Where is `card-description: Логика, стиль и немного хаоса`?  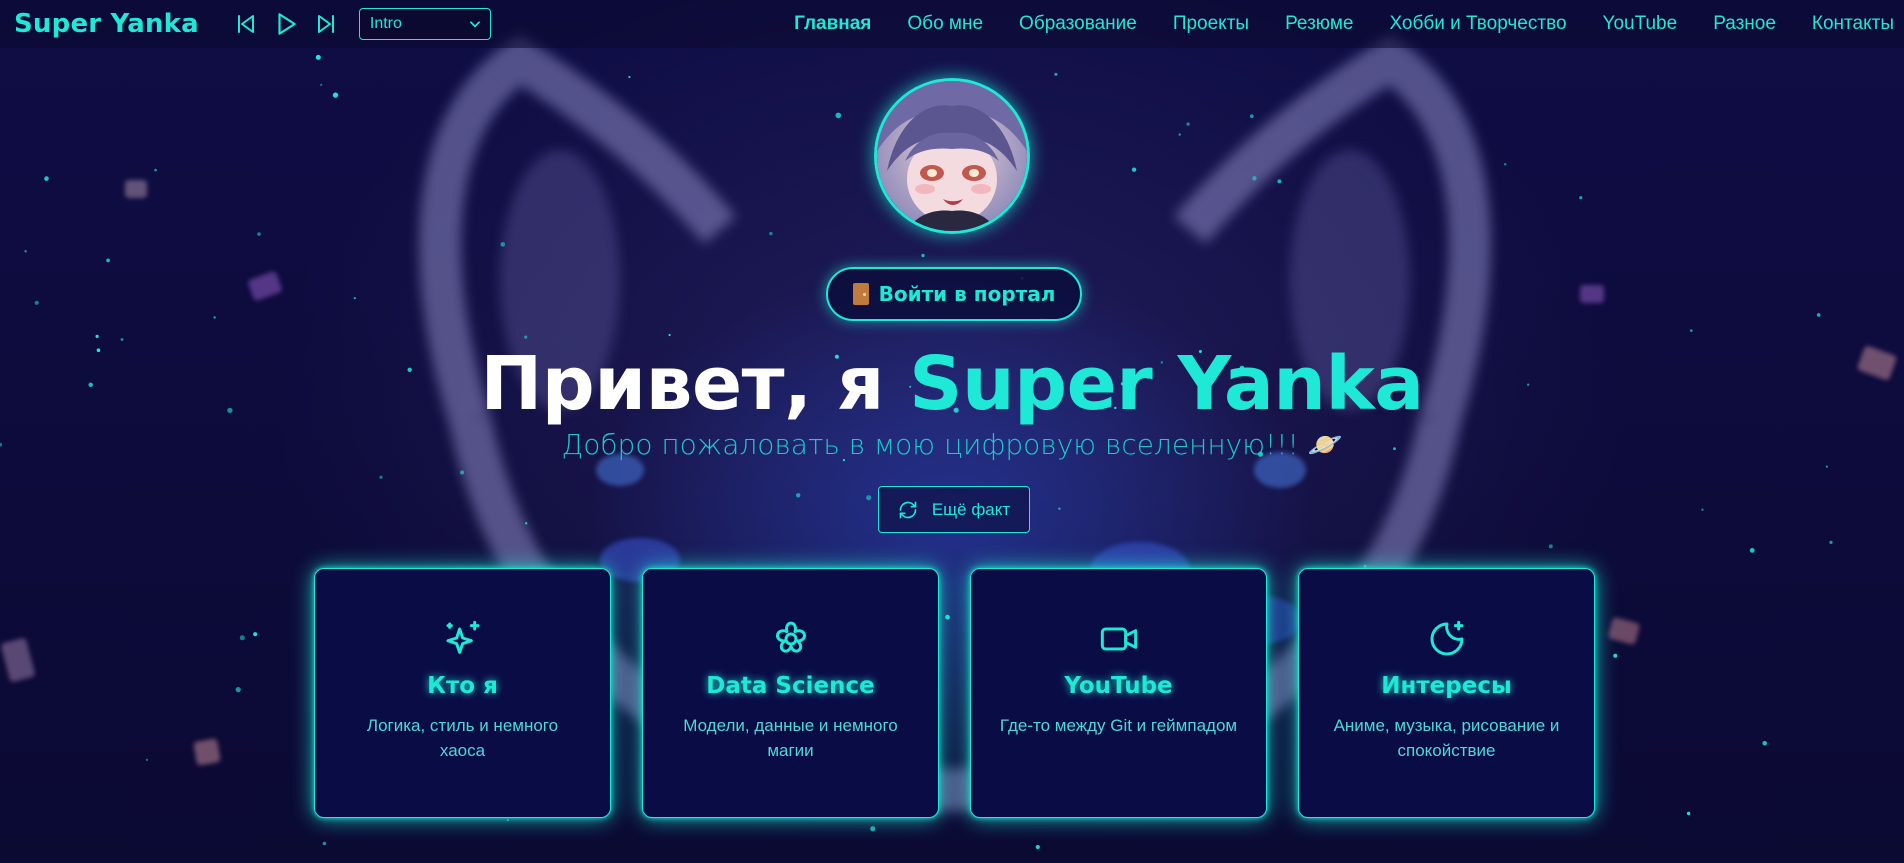
card-description: Логика, стиль и немного хаоса is located at coordinates (462, 738).